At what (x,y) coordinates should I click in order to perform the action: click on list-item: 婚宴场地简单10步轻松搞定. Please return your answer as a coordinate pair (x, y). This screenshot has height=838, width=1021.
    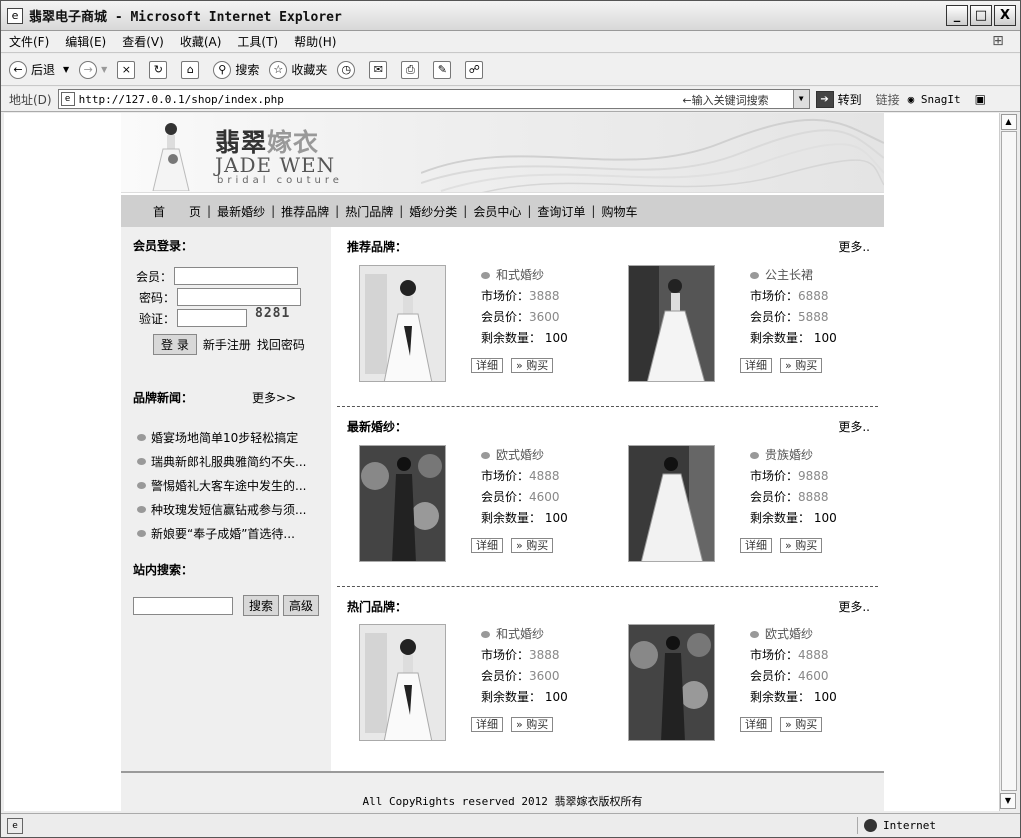
    Looking at the image, I should click on (232, 437).